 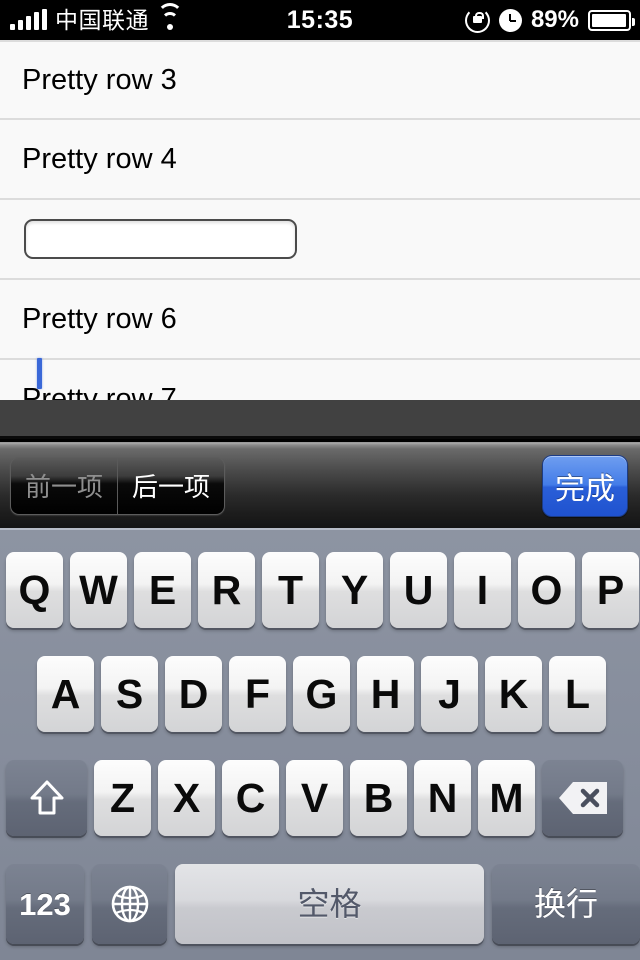 I want to click on next-field-button: 后一项, so click(x=170, y=485).